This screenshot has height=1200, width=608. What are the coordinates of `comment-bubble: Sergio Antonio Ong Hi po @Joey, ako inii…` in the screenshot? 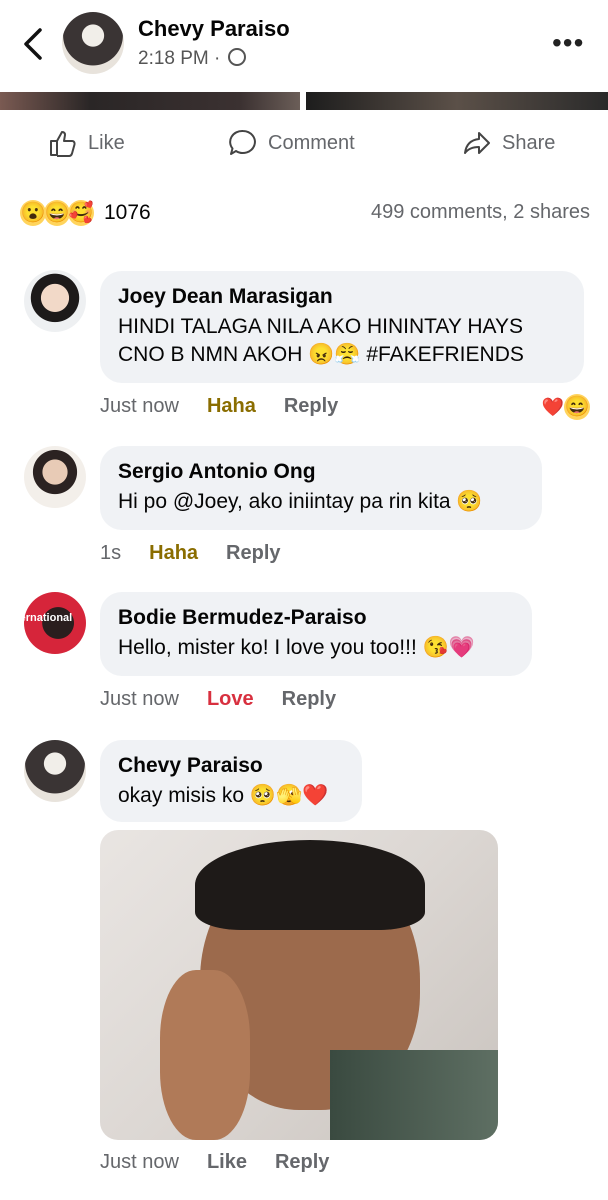 It's located at (321, 488).